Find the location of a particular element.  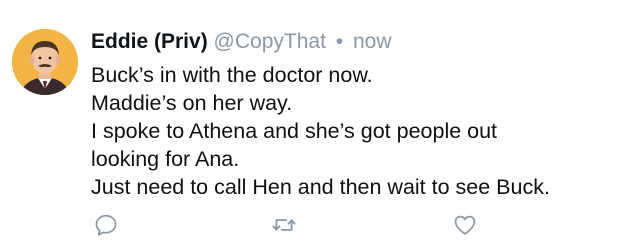

tweet-header: Eddie (Priv) @CopyThat • now is located at coordinates (241, 42).